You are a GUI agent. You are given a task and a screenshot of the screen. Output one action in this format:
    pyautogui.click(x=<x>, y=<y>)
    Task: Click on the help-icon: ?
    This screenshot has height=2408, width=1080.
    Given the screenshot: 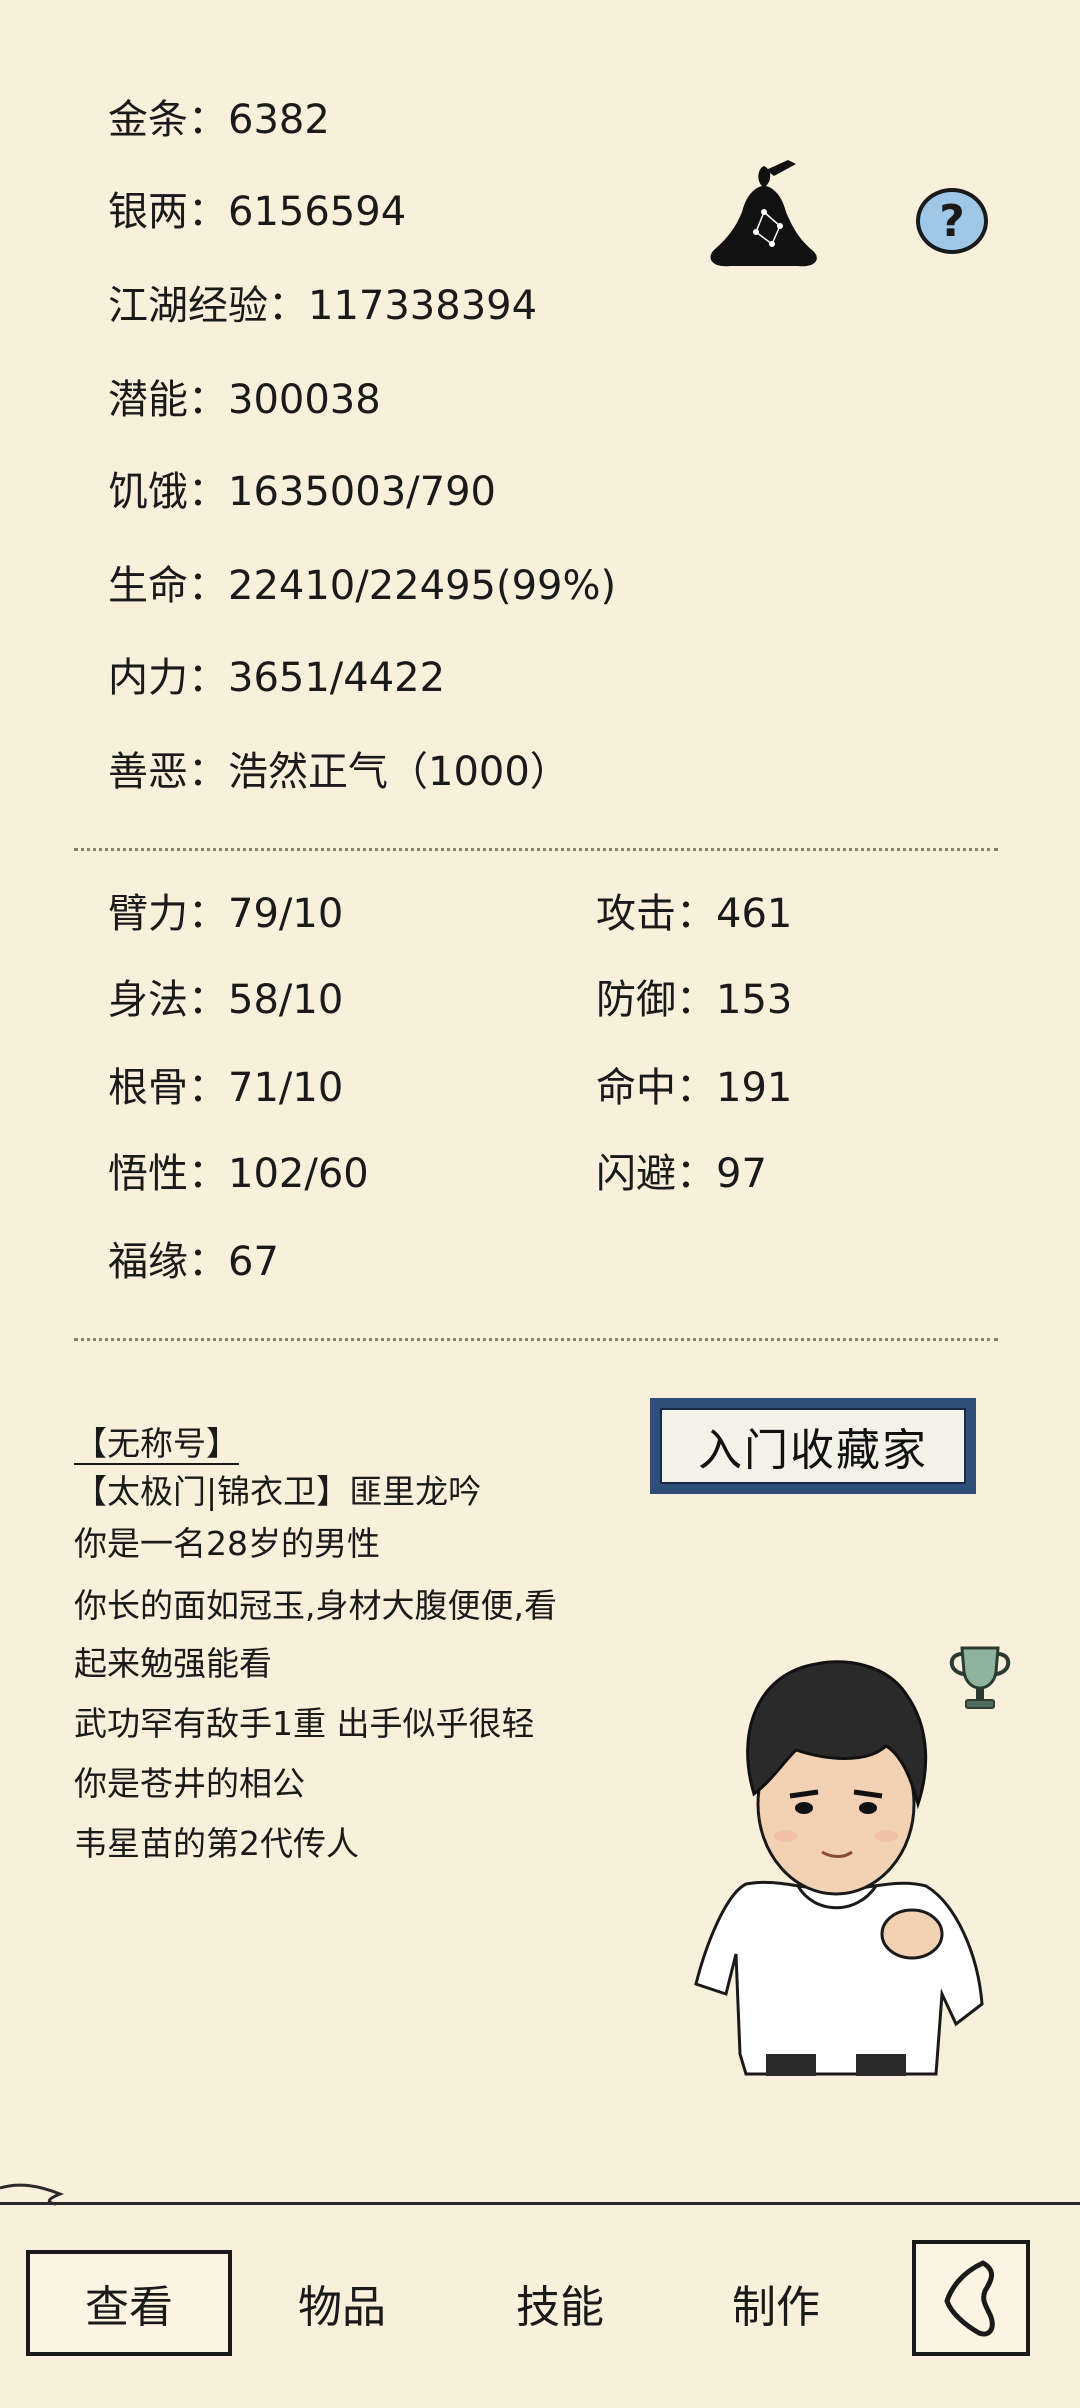 What is the action you would take?
    pyautogui.click(x=952, y=221)
    